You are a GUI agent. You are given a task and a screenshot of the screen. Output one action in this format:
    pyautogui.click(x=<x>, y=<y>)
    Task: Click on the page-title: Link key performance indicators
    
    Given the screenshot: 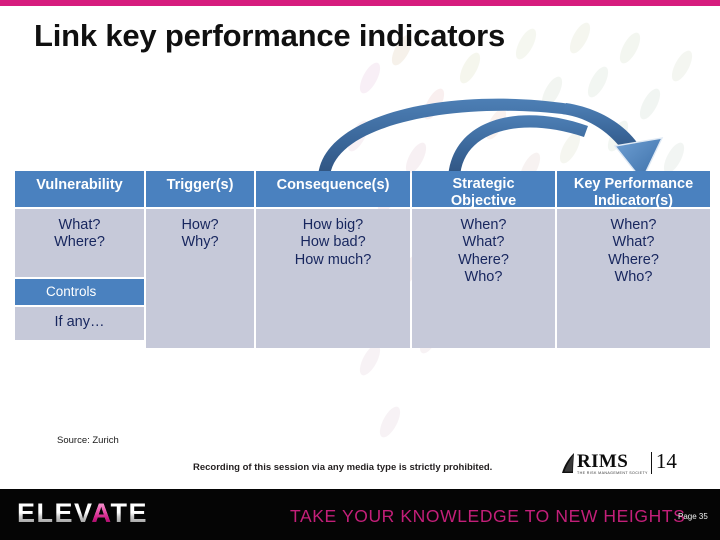 What is the action you would take?
    pyautogui.click(x=270, y=35)
    